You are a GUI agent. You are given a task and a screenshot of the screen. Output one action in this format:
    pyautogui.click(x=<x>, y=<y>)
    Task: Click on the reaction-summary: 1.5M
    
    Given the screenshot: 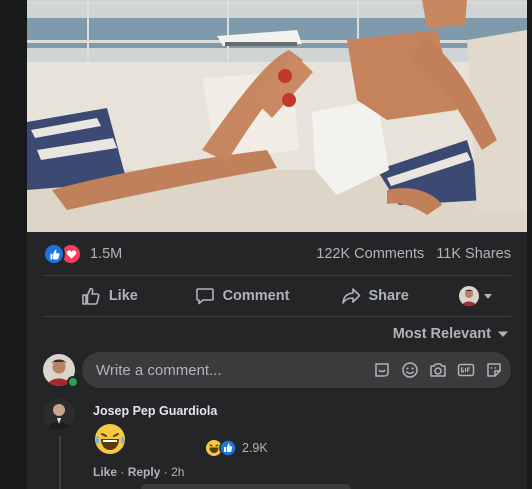 What is the action you would take?
    pyautogui.click(x=82, y=254)
    